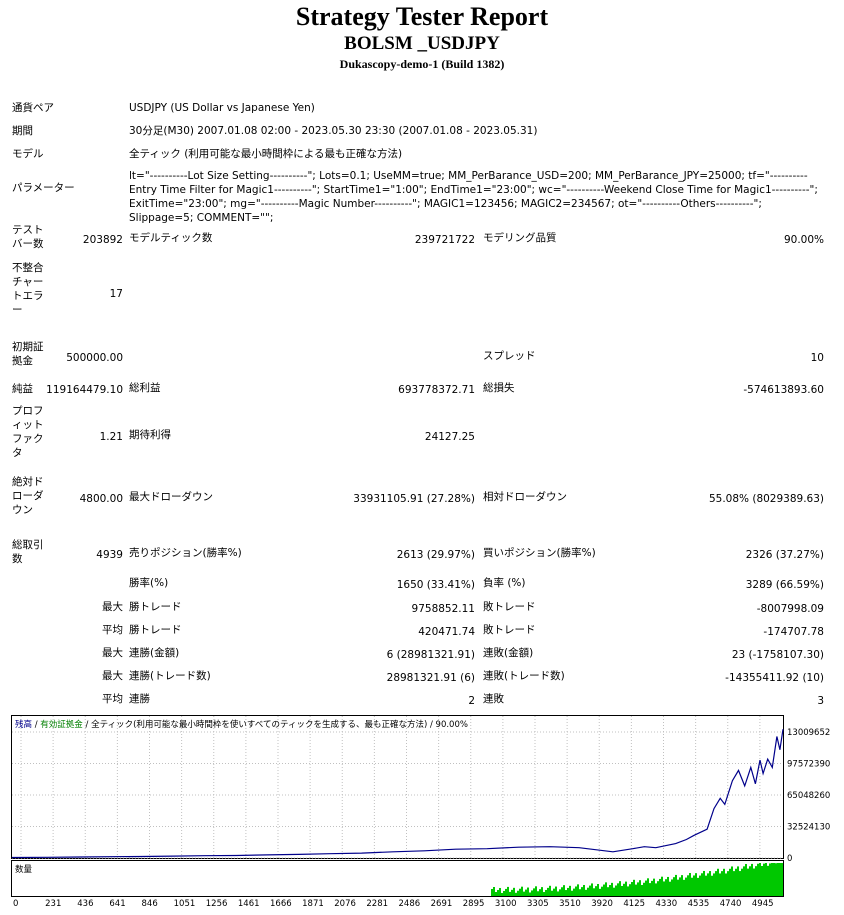 The image size is (844, 915). Describe the element at coordinates (808, 828) in the screenshot. I see `y-tick-label: 32524130` at that location.